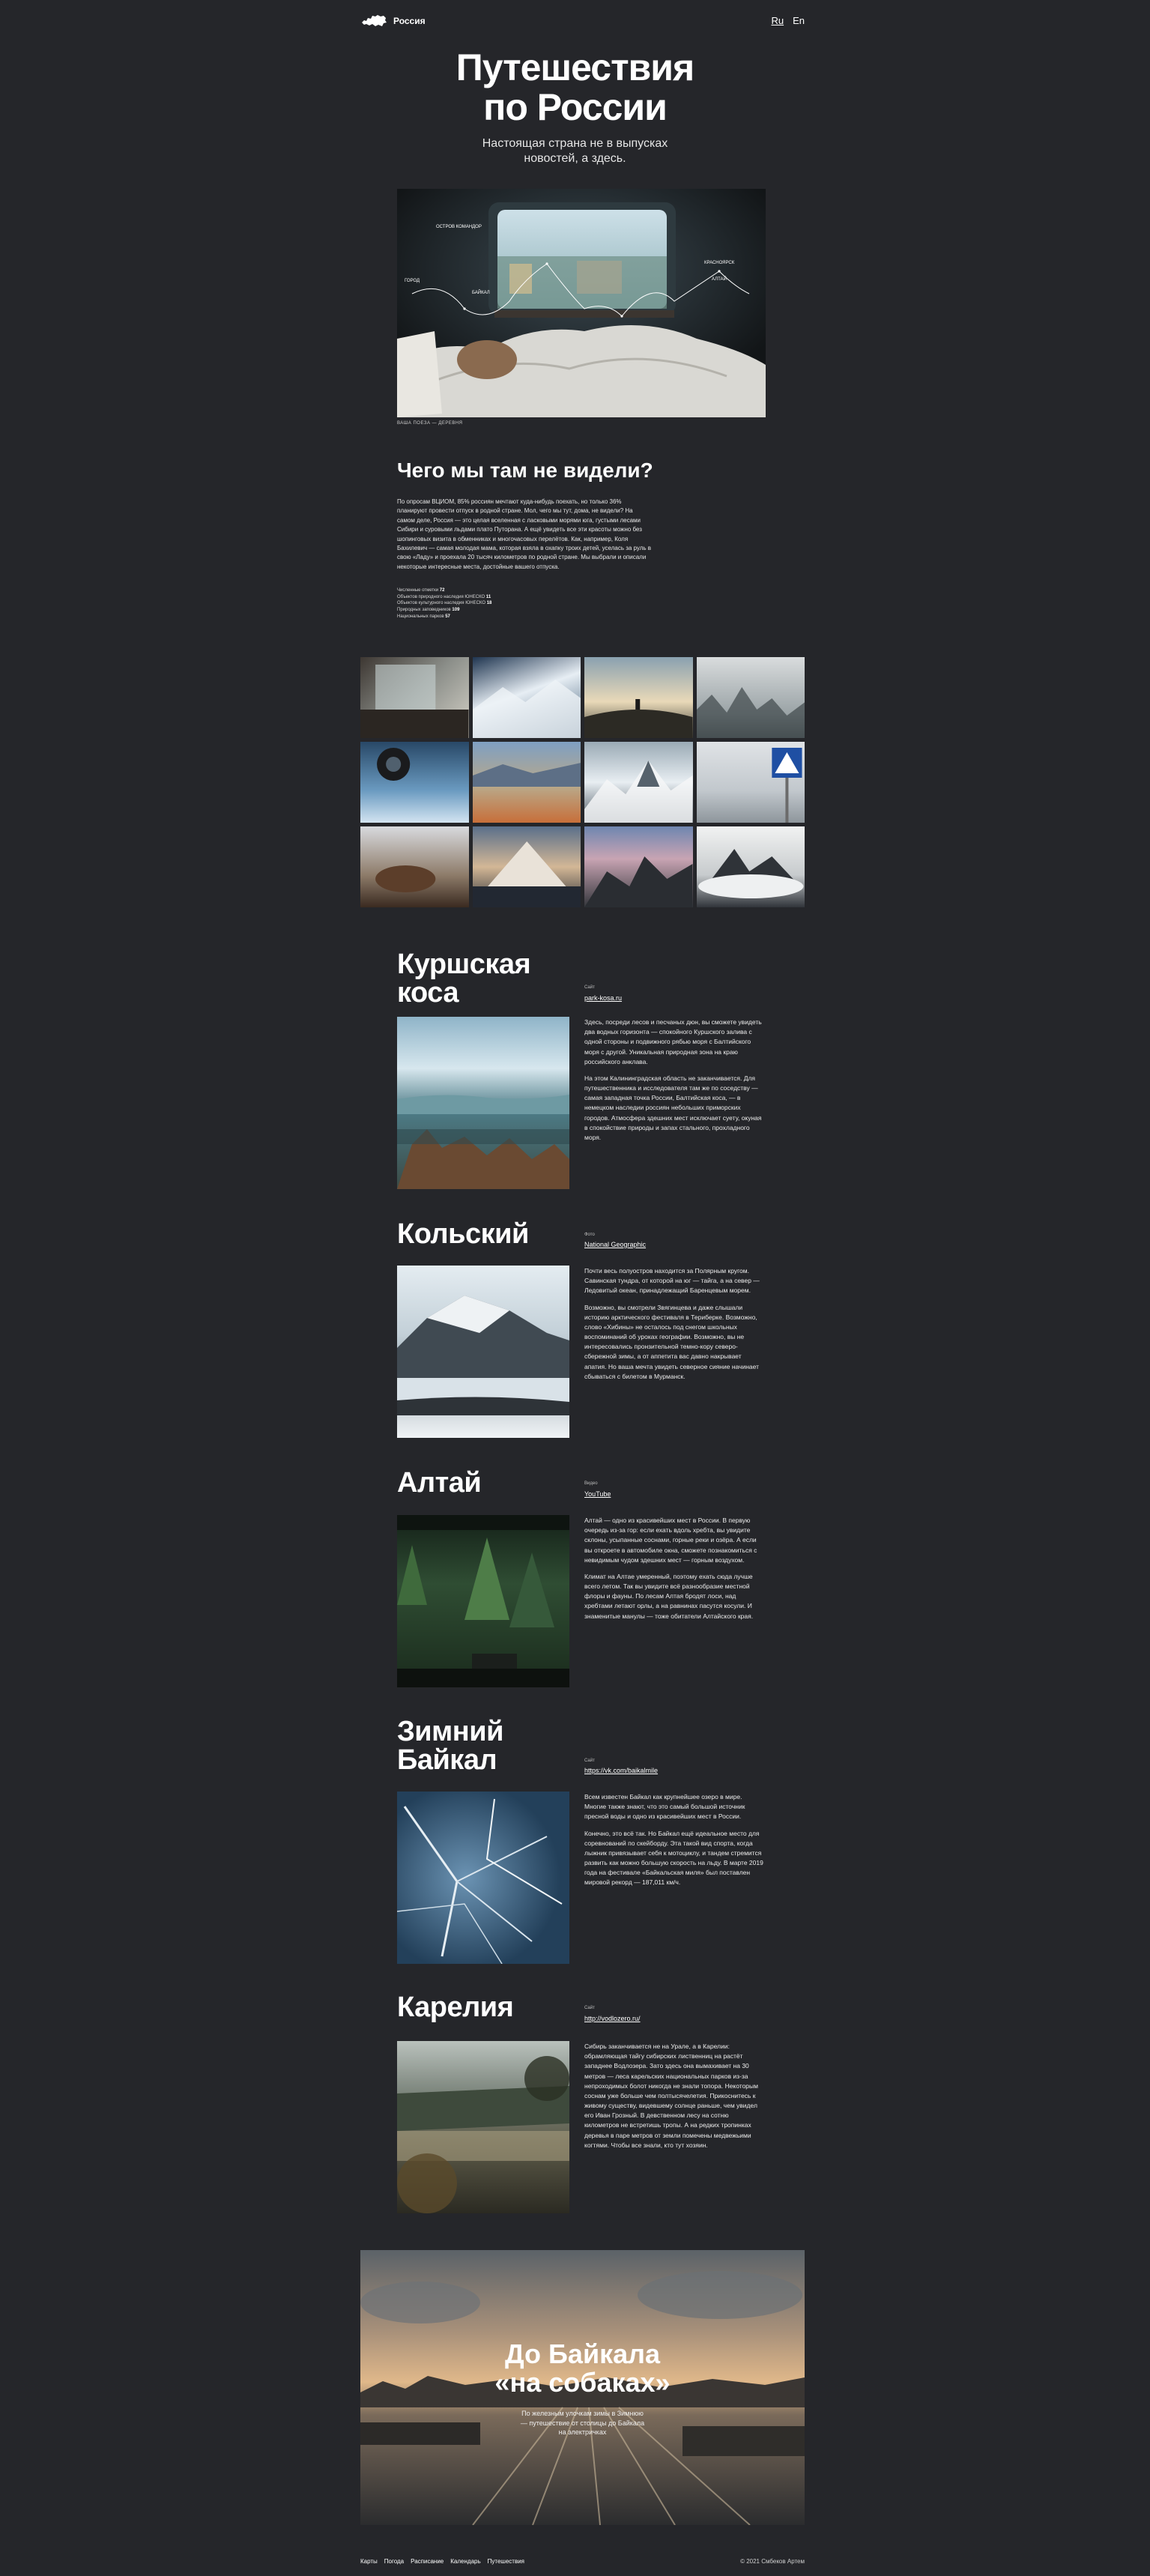 Image resolution: width=1150 pixels, height=2576 pixels. What do you see at coordinates (582, 22) in the screenshot?
I see `site-header: Россия Ru En` at bounding box center [582, 22].